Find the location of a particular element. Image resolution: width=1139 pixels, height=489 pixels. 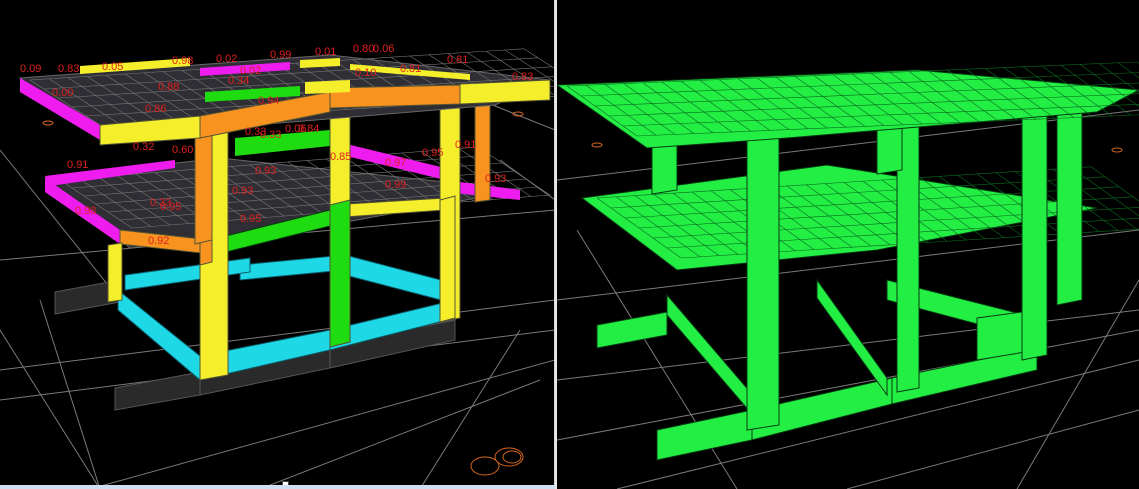

stress-ratio-label: 0.10 is located at coordinates (365, 73).